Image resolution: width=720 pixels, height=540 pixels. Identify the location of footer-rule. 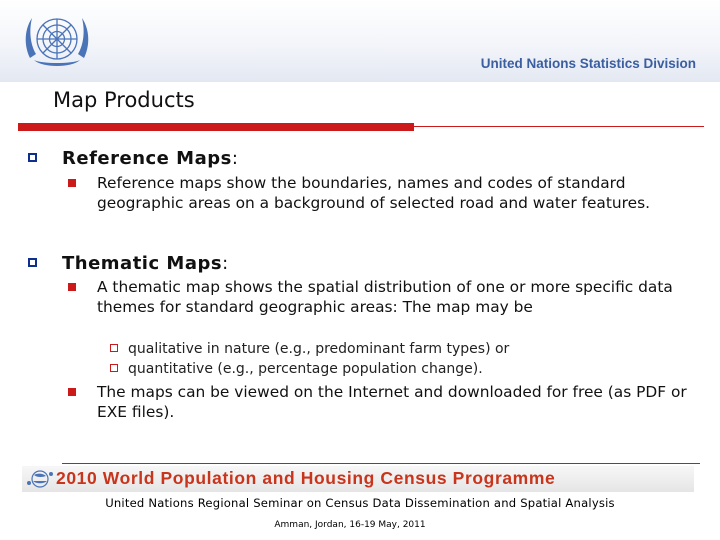
(381, 463).